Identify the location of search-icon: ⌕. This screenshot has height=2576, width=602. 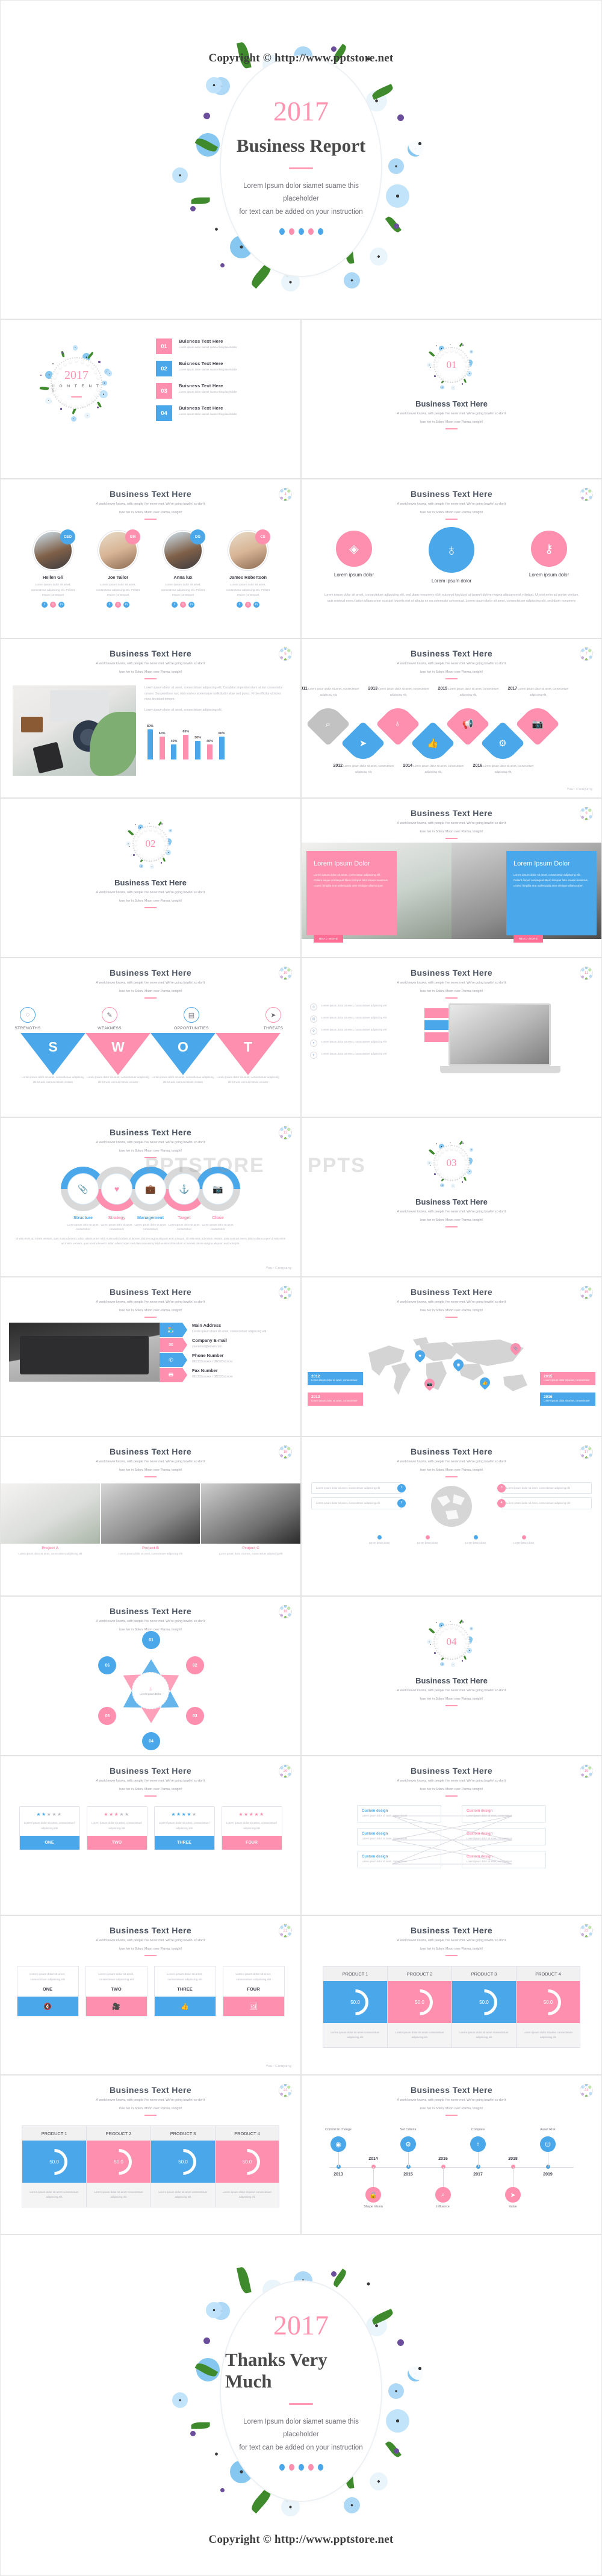
(443, 2195).